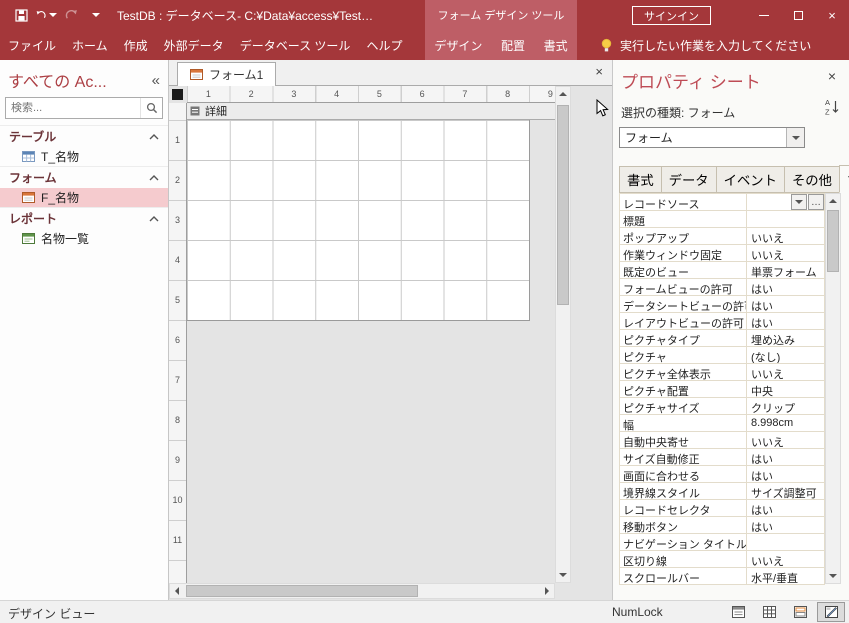 Image resolution: width=849 pixels, height=623 pixels. I want to click on property-row: ピクチャ全体表示 いいえ, so click(722, 372).